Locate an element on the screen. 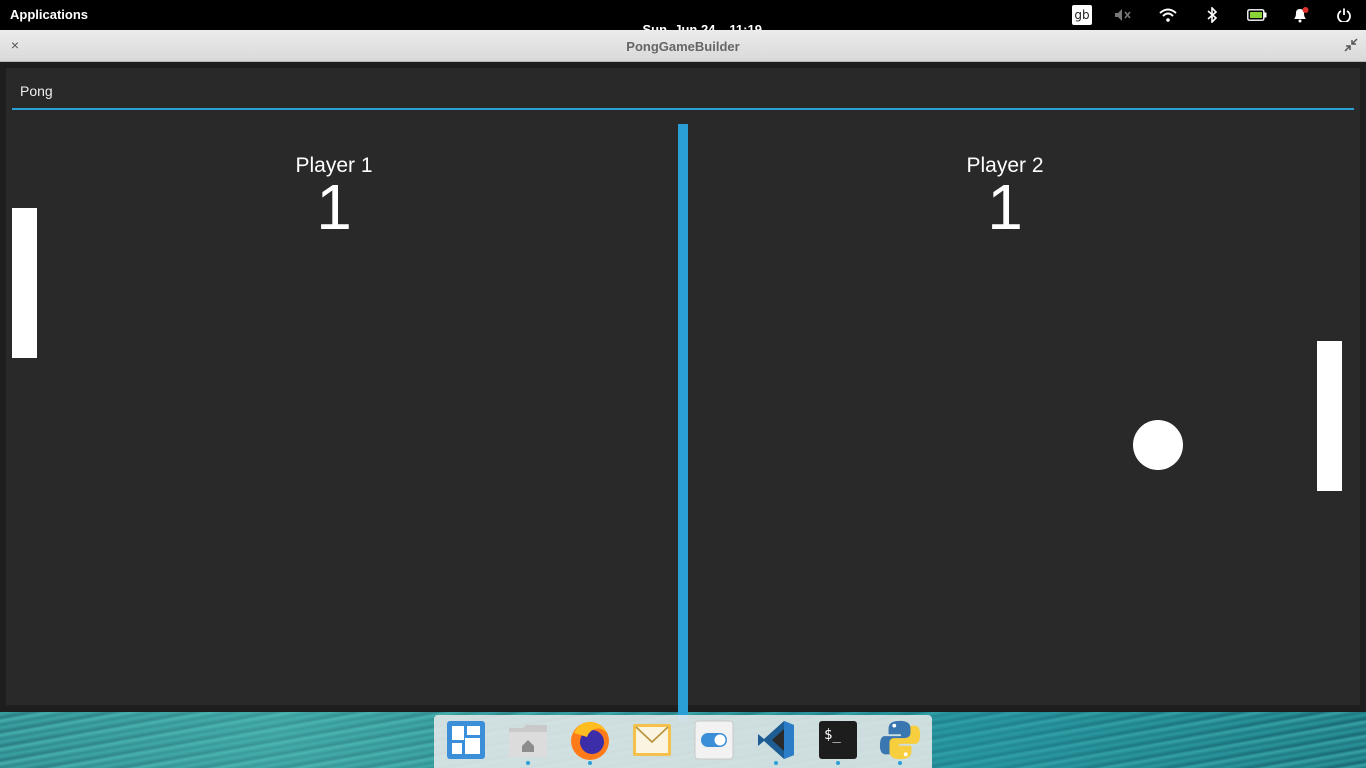  player1-score: 1 is located at coordinates (334, 207).